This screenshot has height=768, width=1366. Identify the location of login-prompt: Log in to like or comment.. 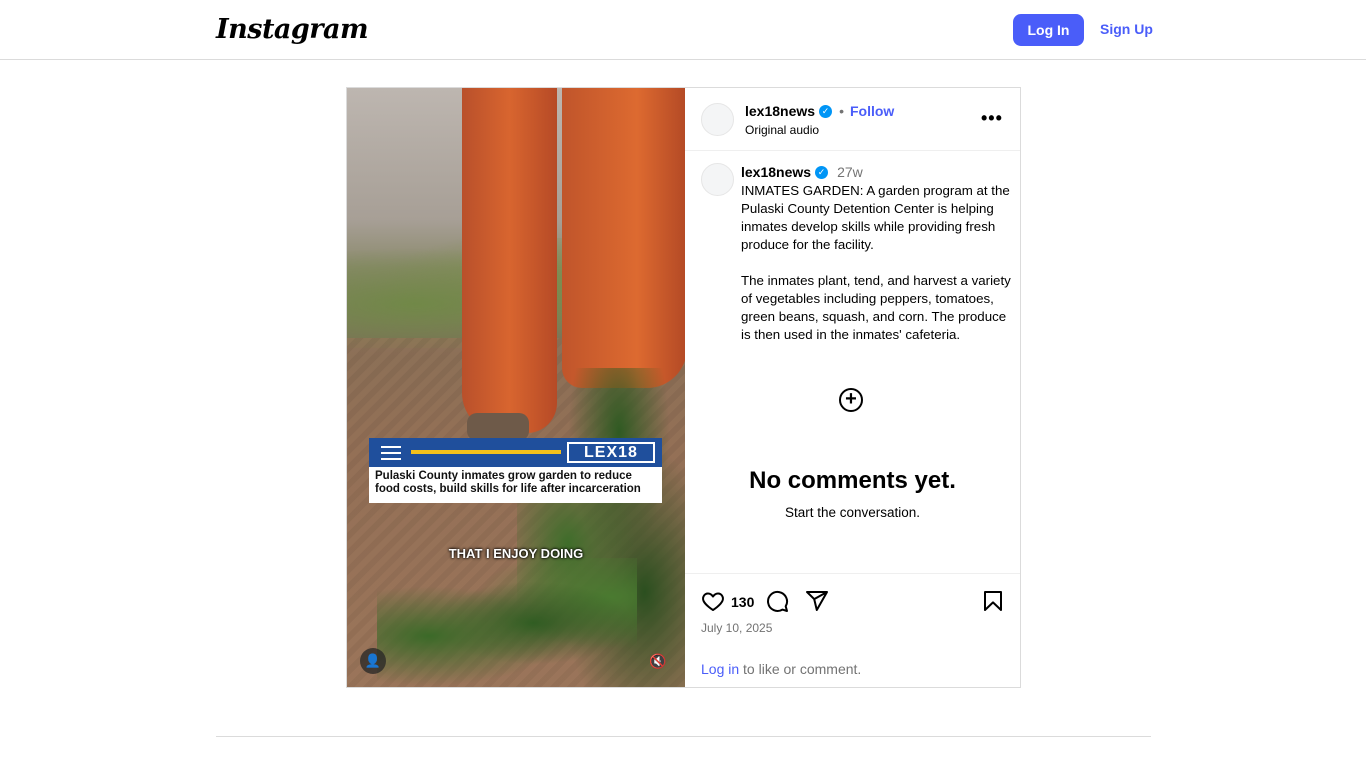
(781, 669).